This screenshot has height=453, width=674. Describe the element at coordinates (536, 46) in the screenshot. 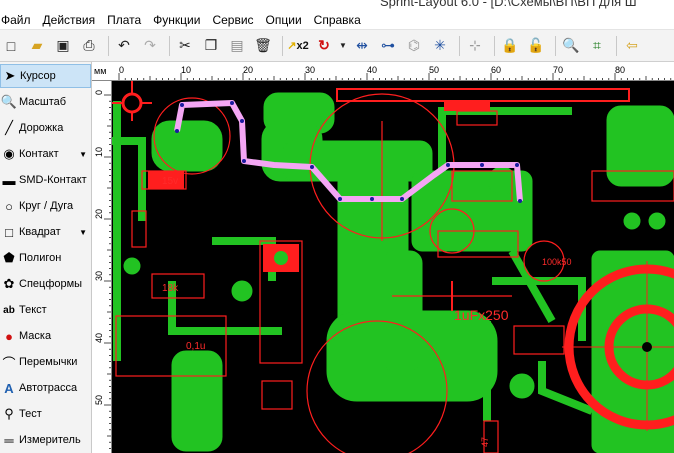

I see `unlock-icon: 🔓` at that location.